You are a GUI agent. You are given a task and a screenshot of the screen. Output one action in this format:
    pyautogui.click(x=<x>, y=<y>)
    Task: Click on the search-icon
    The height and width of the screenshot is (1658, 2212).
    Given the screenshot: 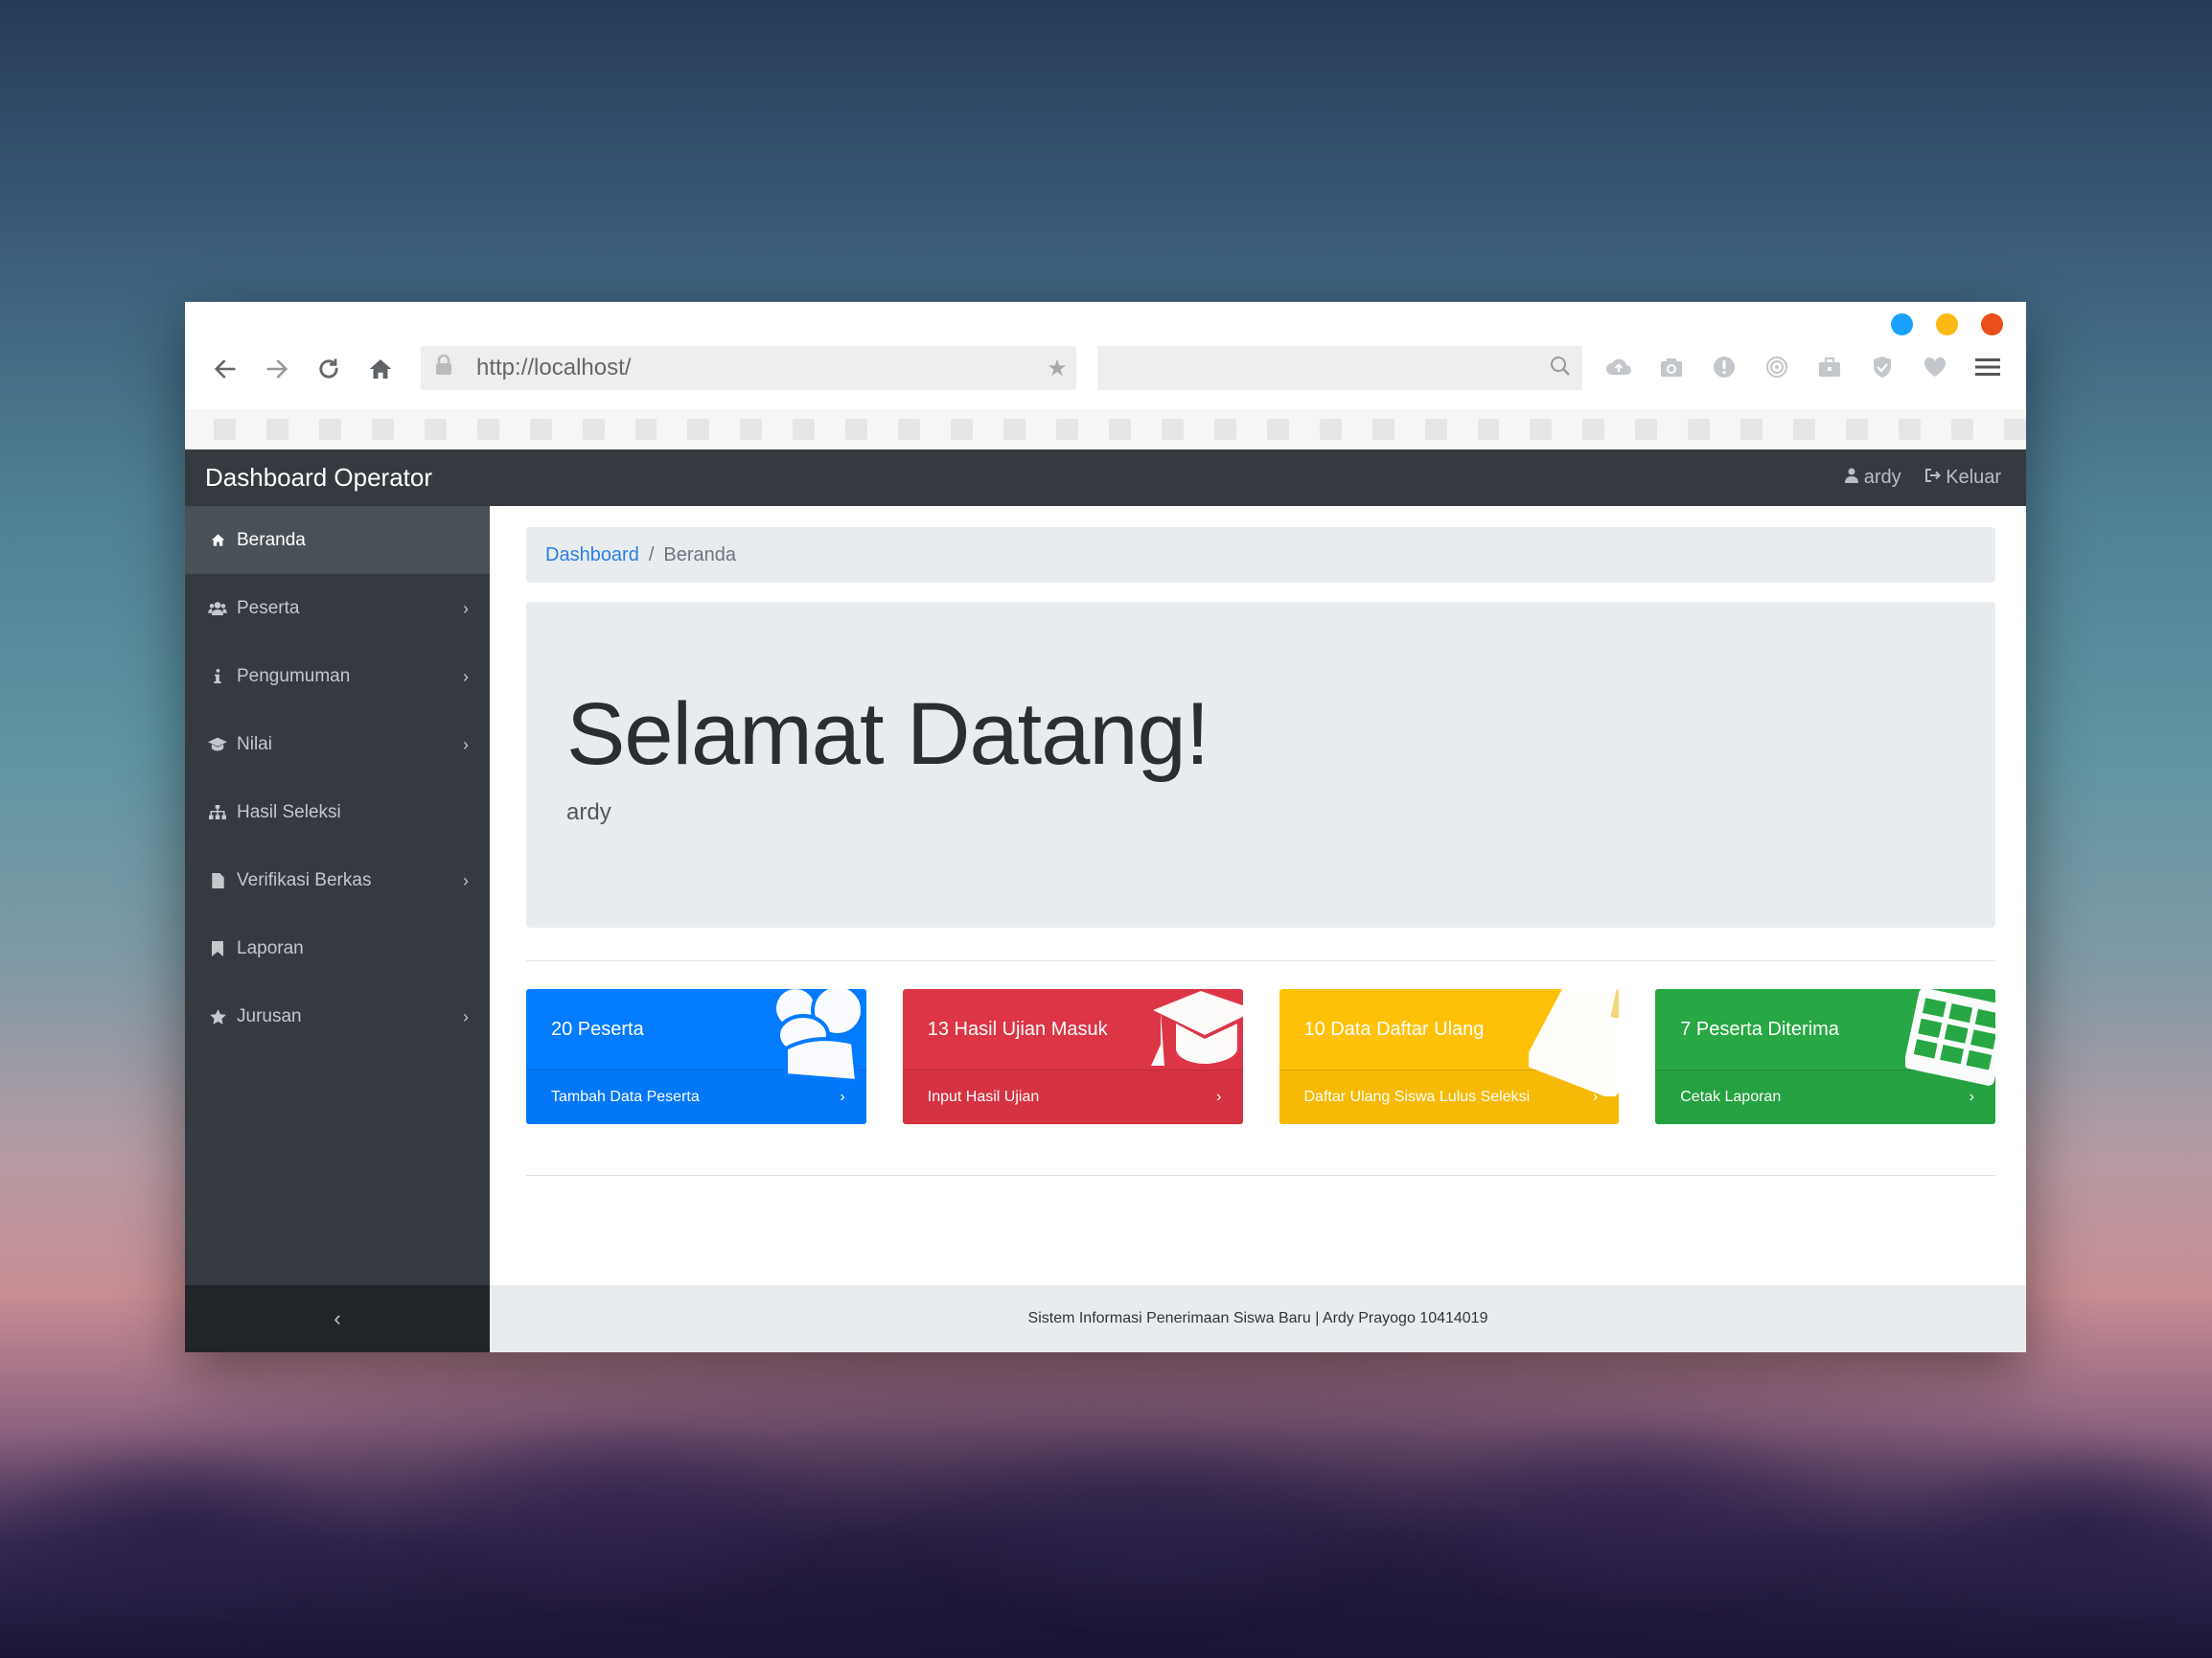 What is the action you would take?
    pyautogui.click(x=1560, y=369)
    